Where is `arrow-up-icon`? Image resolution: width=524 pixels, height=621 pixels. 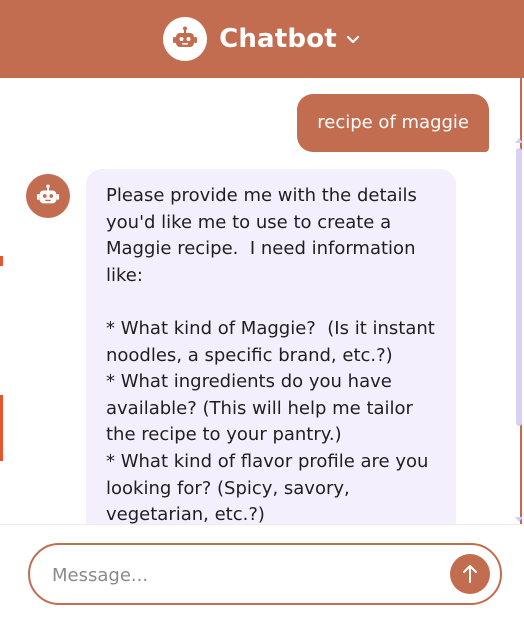
arrow-up-icon is located at coordinates (470, 574).